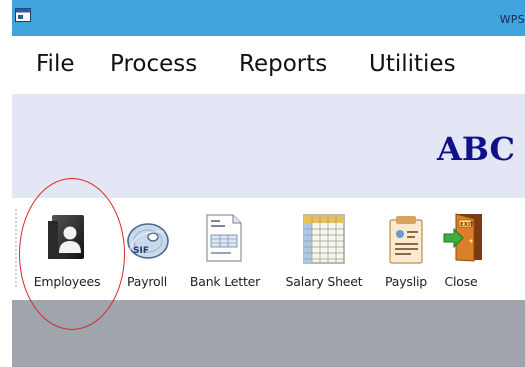  I want to click on exit-door-icon: EXIT, so click(462, 237).